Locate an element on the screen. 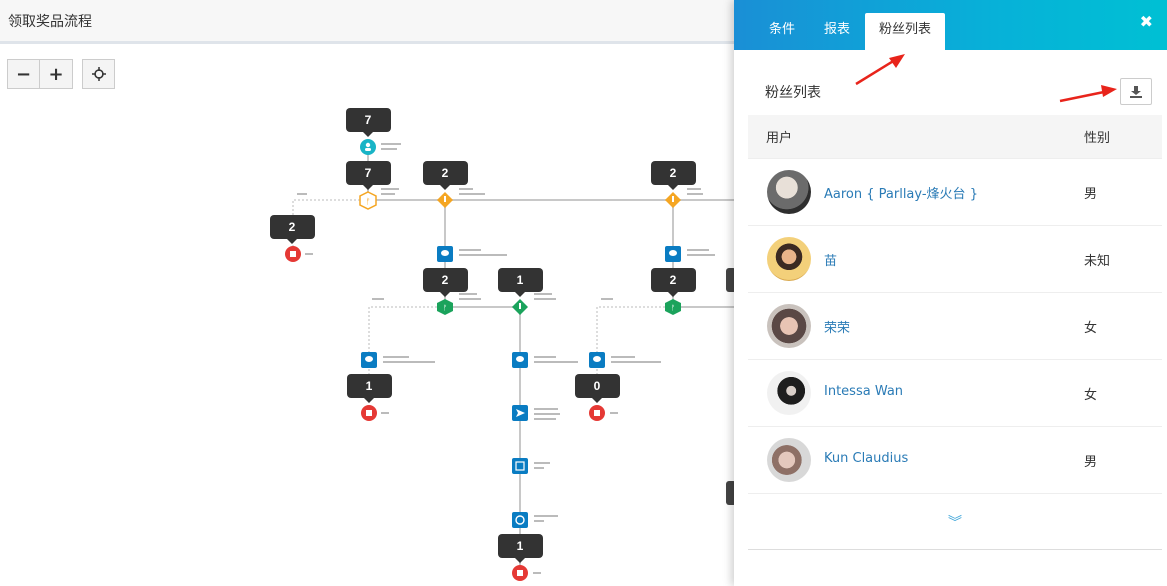 Image resolution: width=1167 pixels, height=586 pixels. image-node is located at coordinates (520, 466).